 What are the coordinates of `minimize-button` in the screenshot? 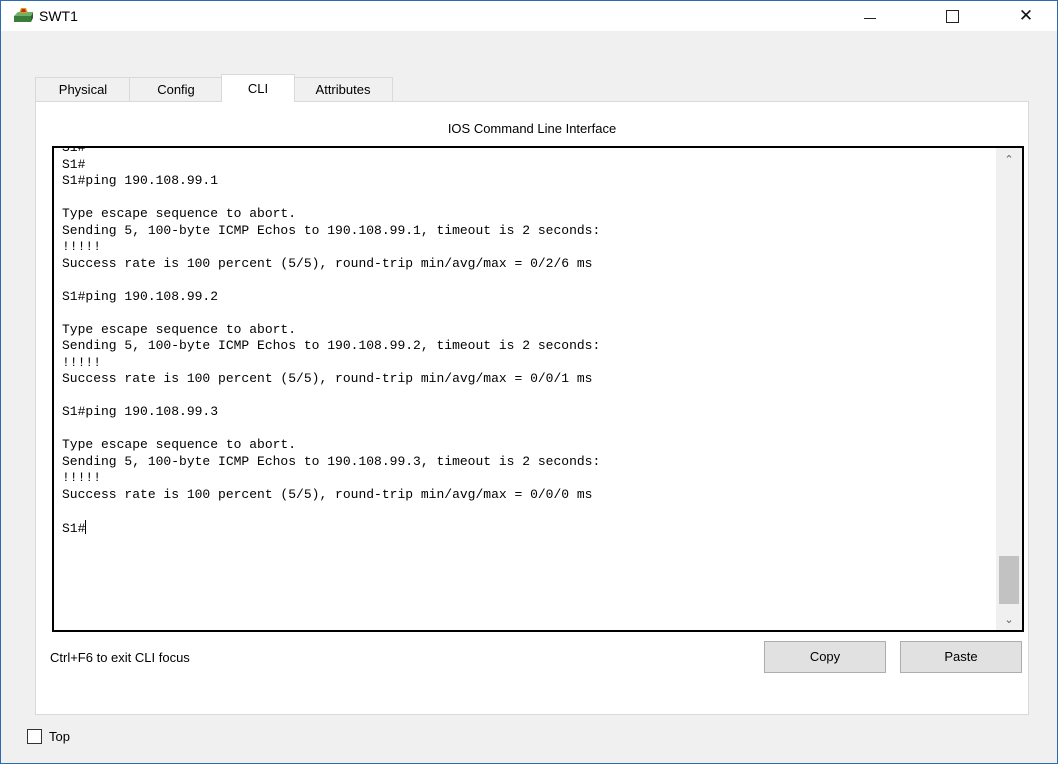 It's located at (870, 16).